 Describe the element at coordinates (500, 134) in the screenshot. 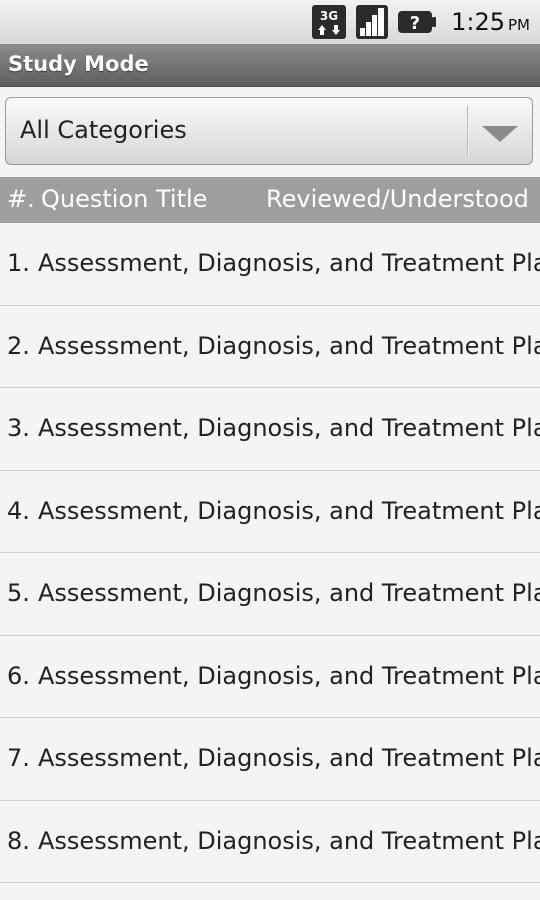

I see `dropdown-arrow-icon` at that location.